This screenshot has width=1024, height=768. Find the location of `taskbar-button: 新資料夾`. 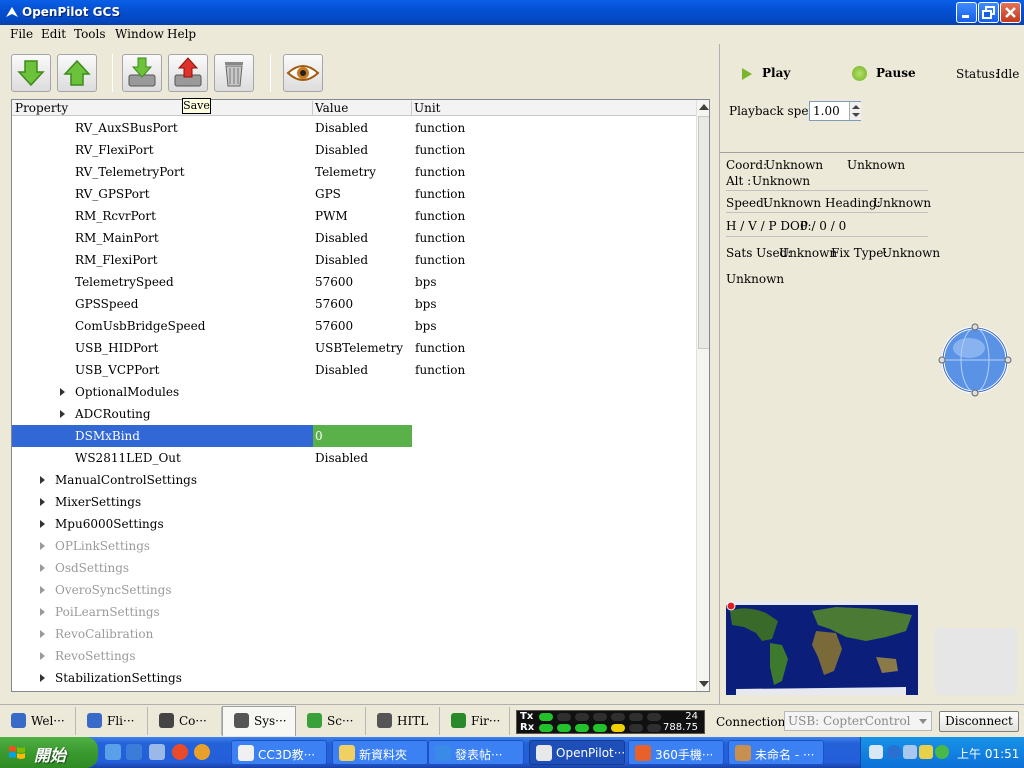

taskbar-button: 新資料夾 is located at coordinates (380, 752).